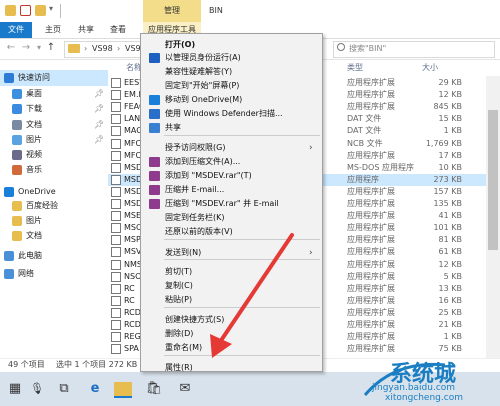 This screenshot has height=406, width=500. What do you see at coordinates (450, 324) in the screenshot?
I see `file-size: 21 KB` at bounding box center [450, 324].